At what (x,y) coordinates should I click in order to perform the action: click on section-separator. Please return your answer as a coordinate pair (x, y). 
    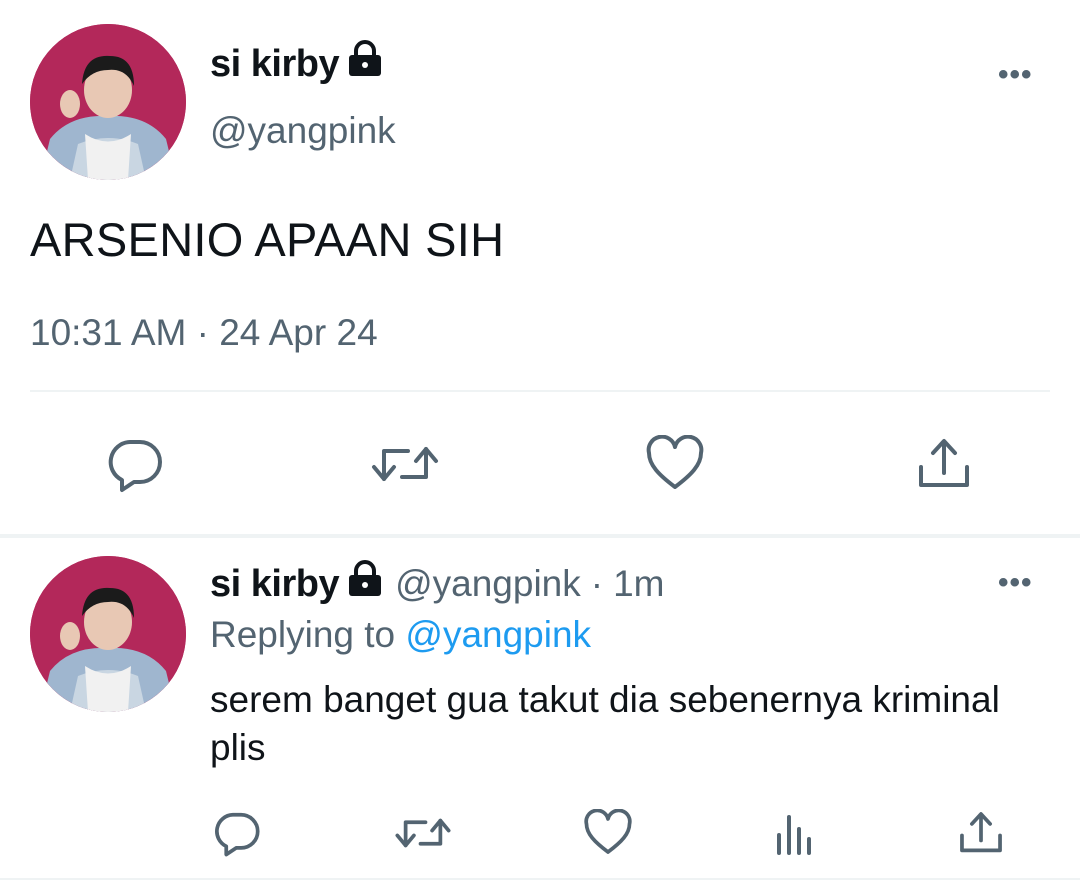
    Looking at the image, I should click on (540, 536).